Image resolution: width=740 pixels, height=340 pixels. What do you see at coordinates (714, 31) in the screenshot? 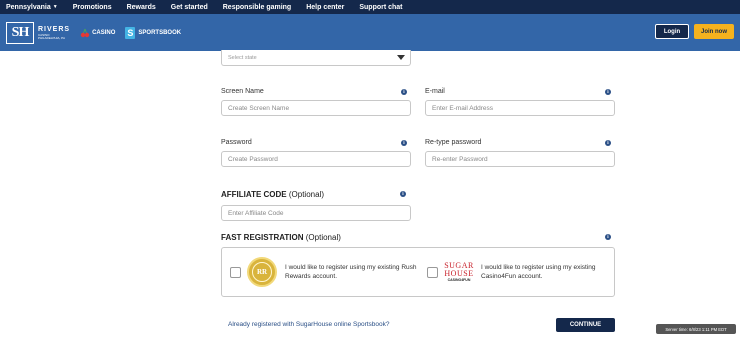
I see `join-now-button: Join now` at bounding box center [714, 31].